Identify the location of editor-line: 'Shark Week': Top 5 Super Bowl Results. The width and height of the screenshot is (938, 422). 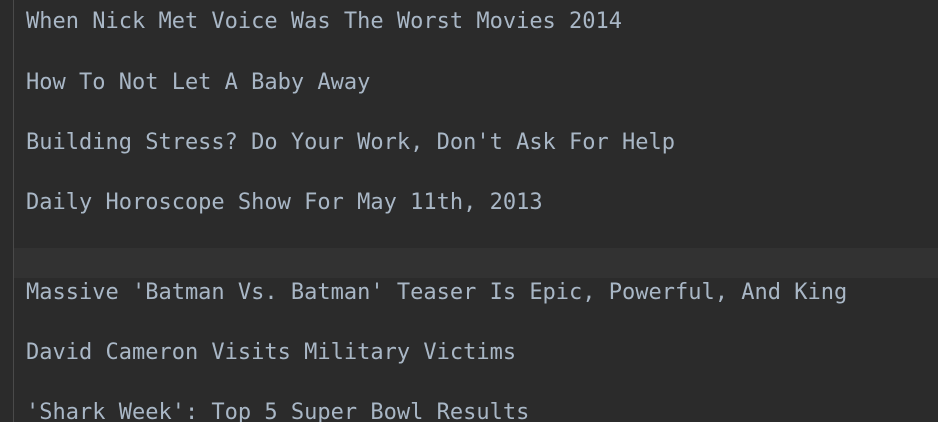
(476, 410).